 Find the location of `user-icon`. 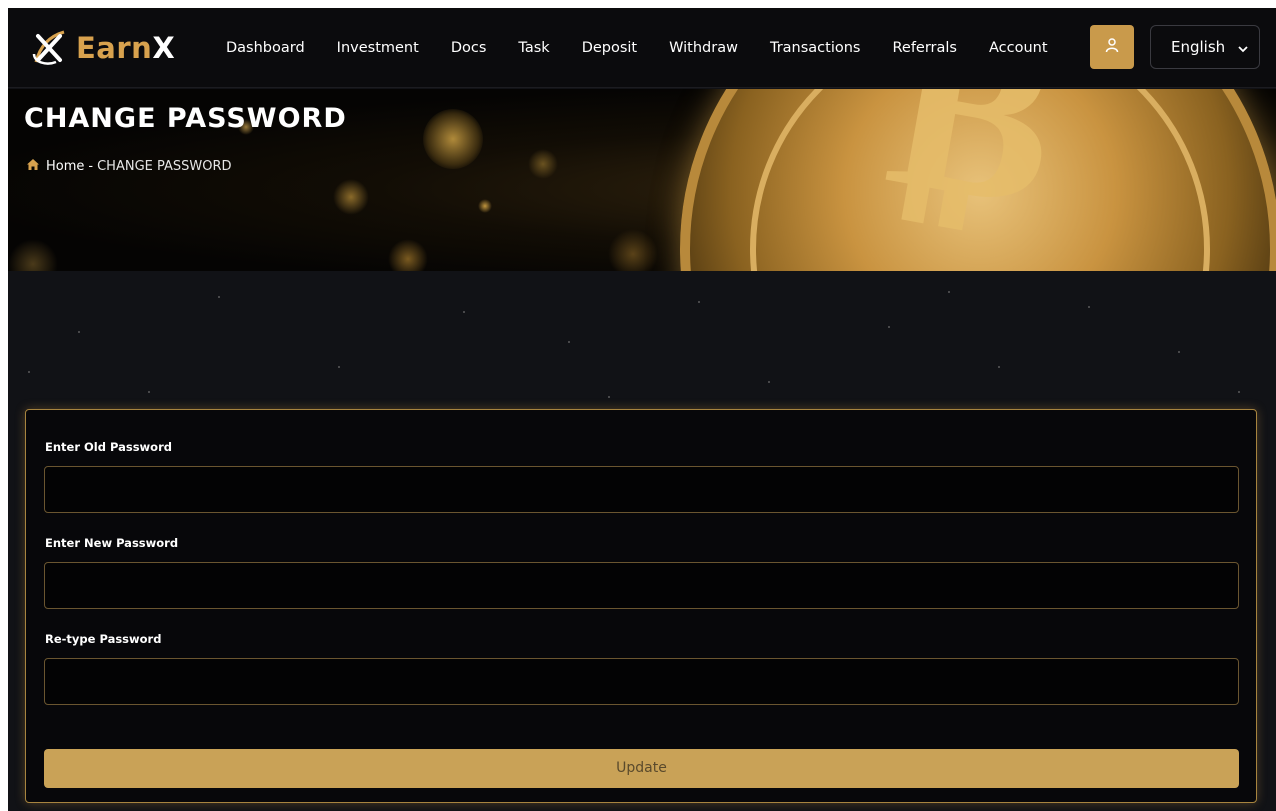

user-icon is located at coordinates (1112, 47).